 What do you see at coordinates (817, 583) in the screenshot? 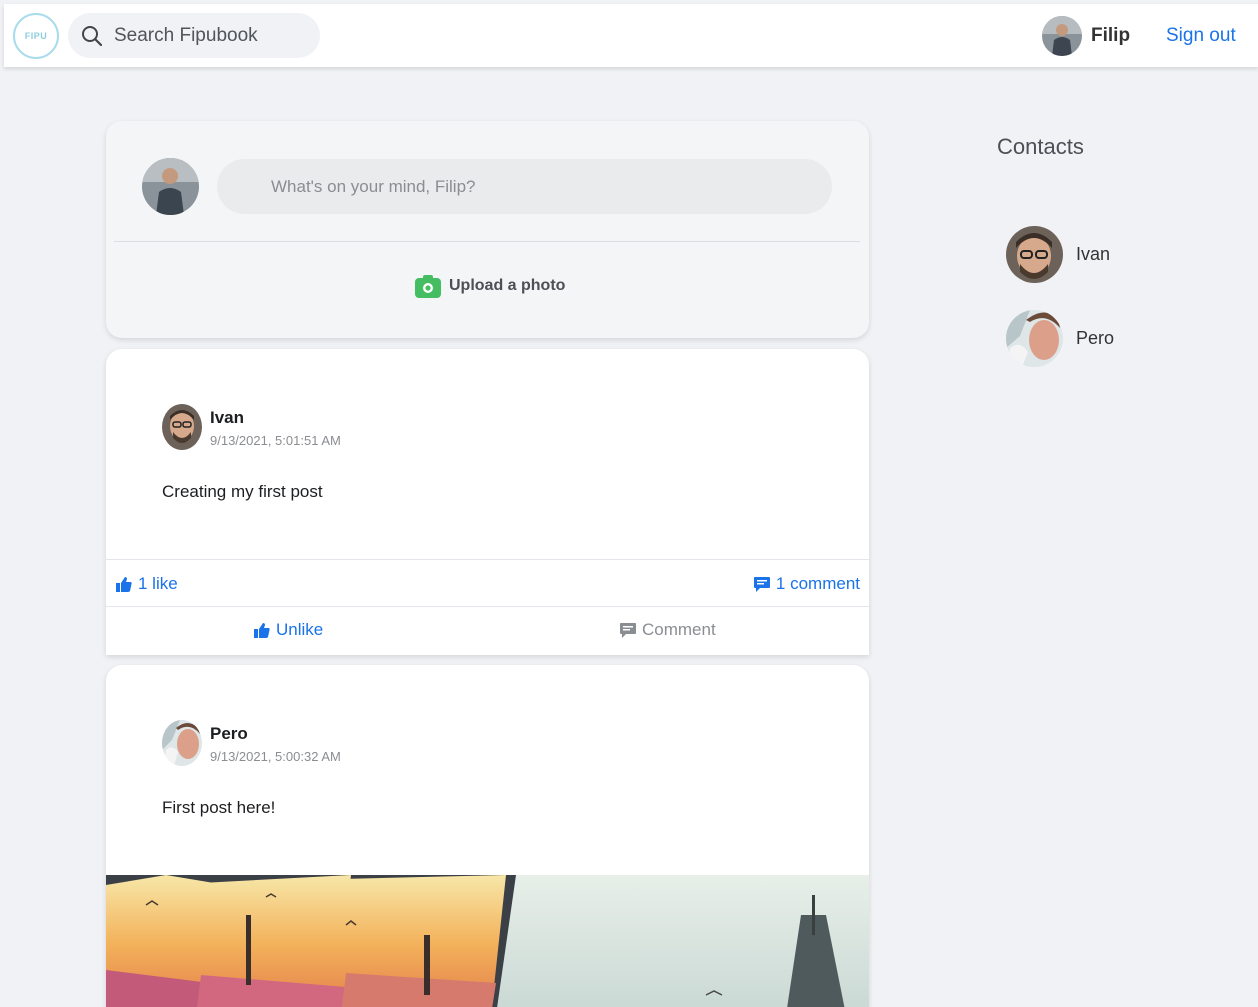
I see `comments-label: 1 comment` at bounding box center [817, 583].